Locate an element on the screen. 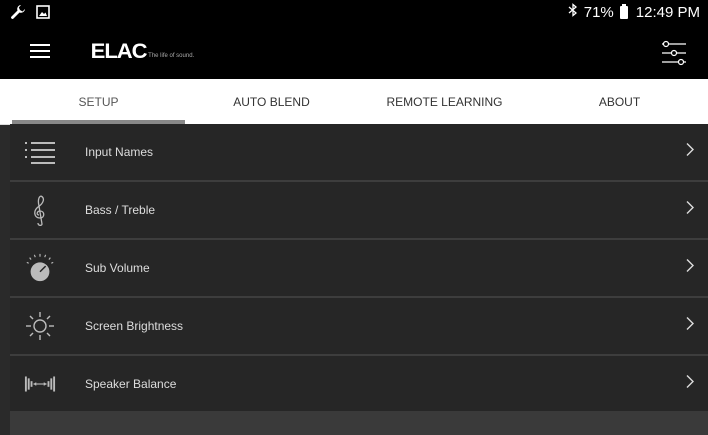 The width and height of the screenshot is (708, 435). list-footer-area is located at coordinates (359, 423).